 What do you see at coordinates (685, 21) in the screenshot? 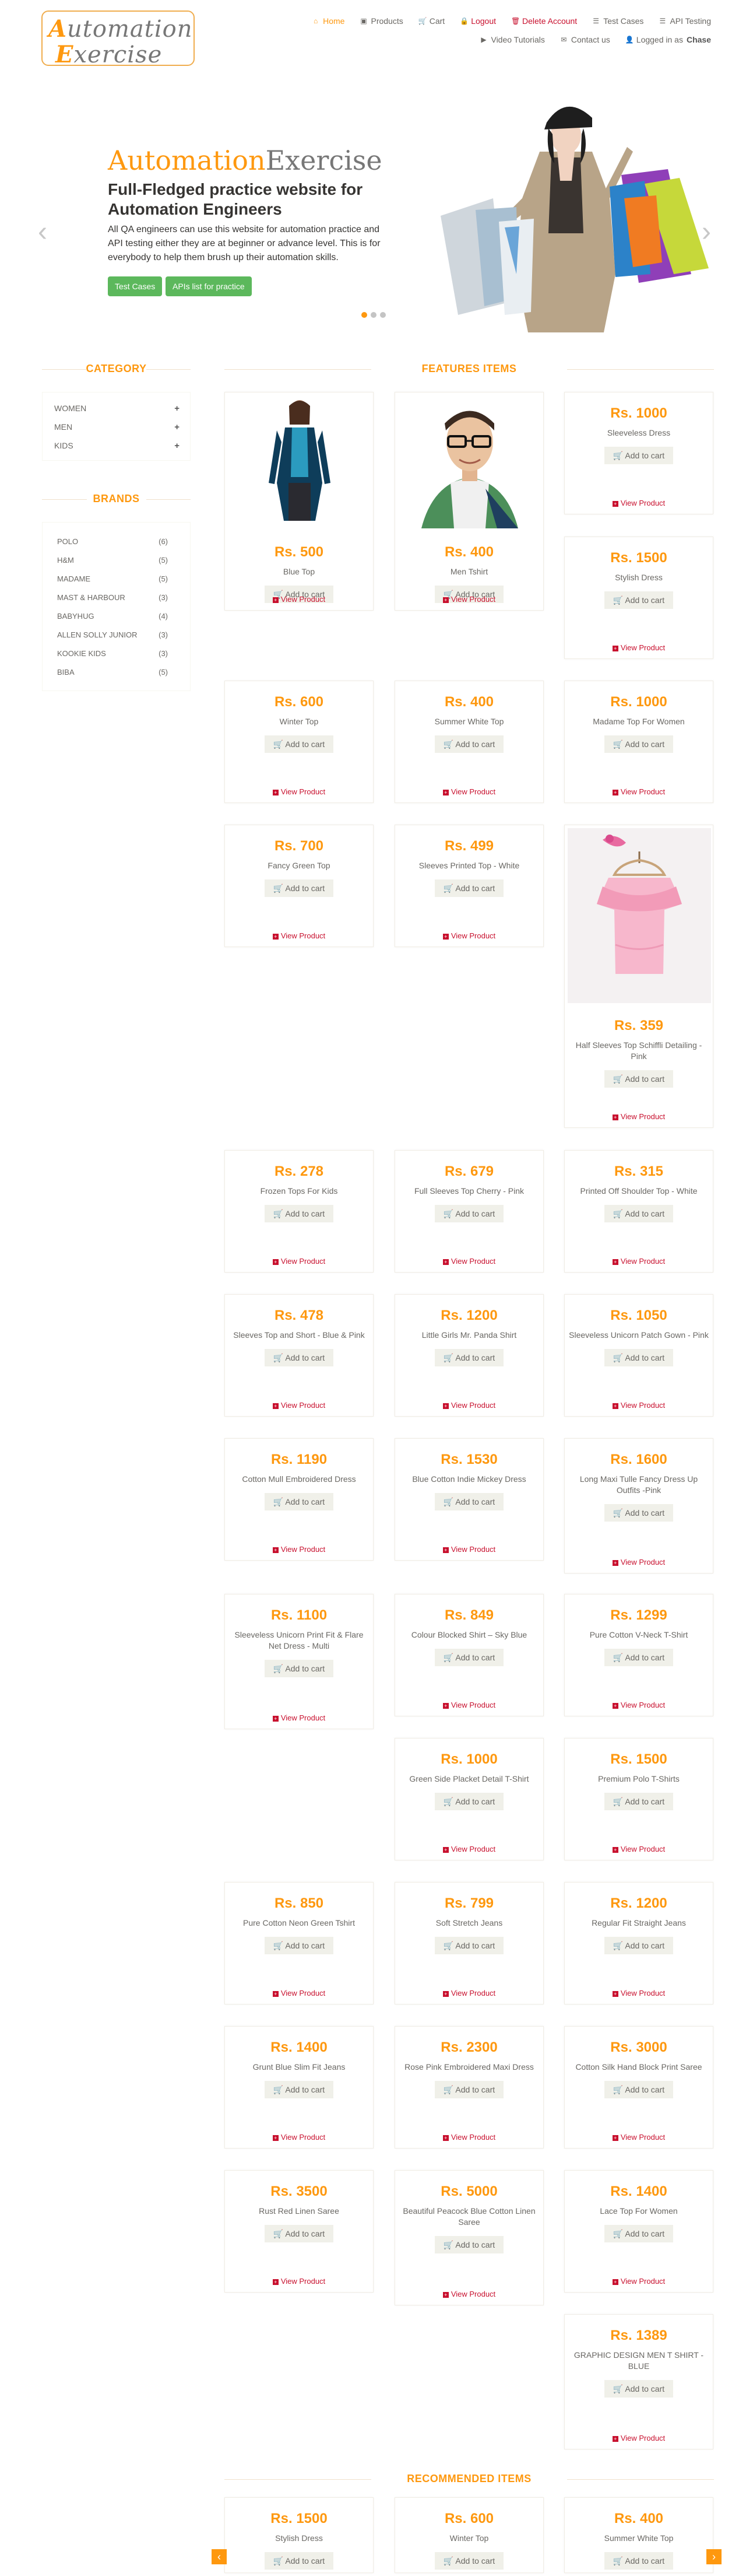
I see `nav-api-testing: ☰ API Testing` at bounding box center [685, 21].